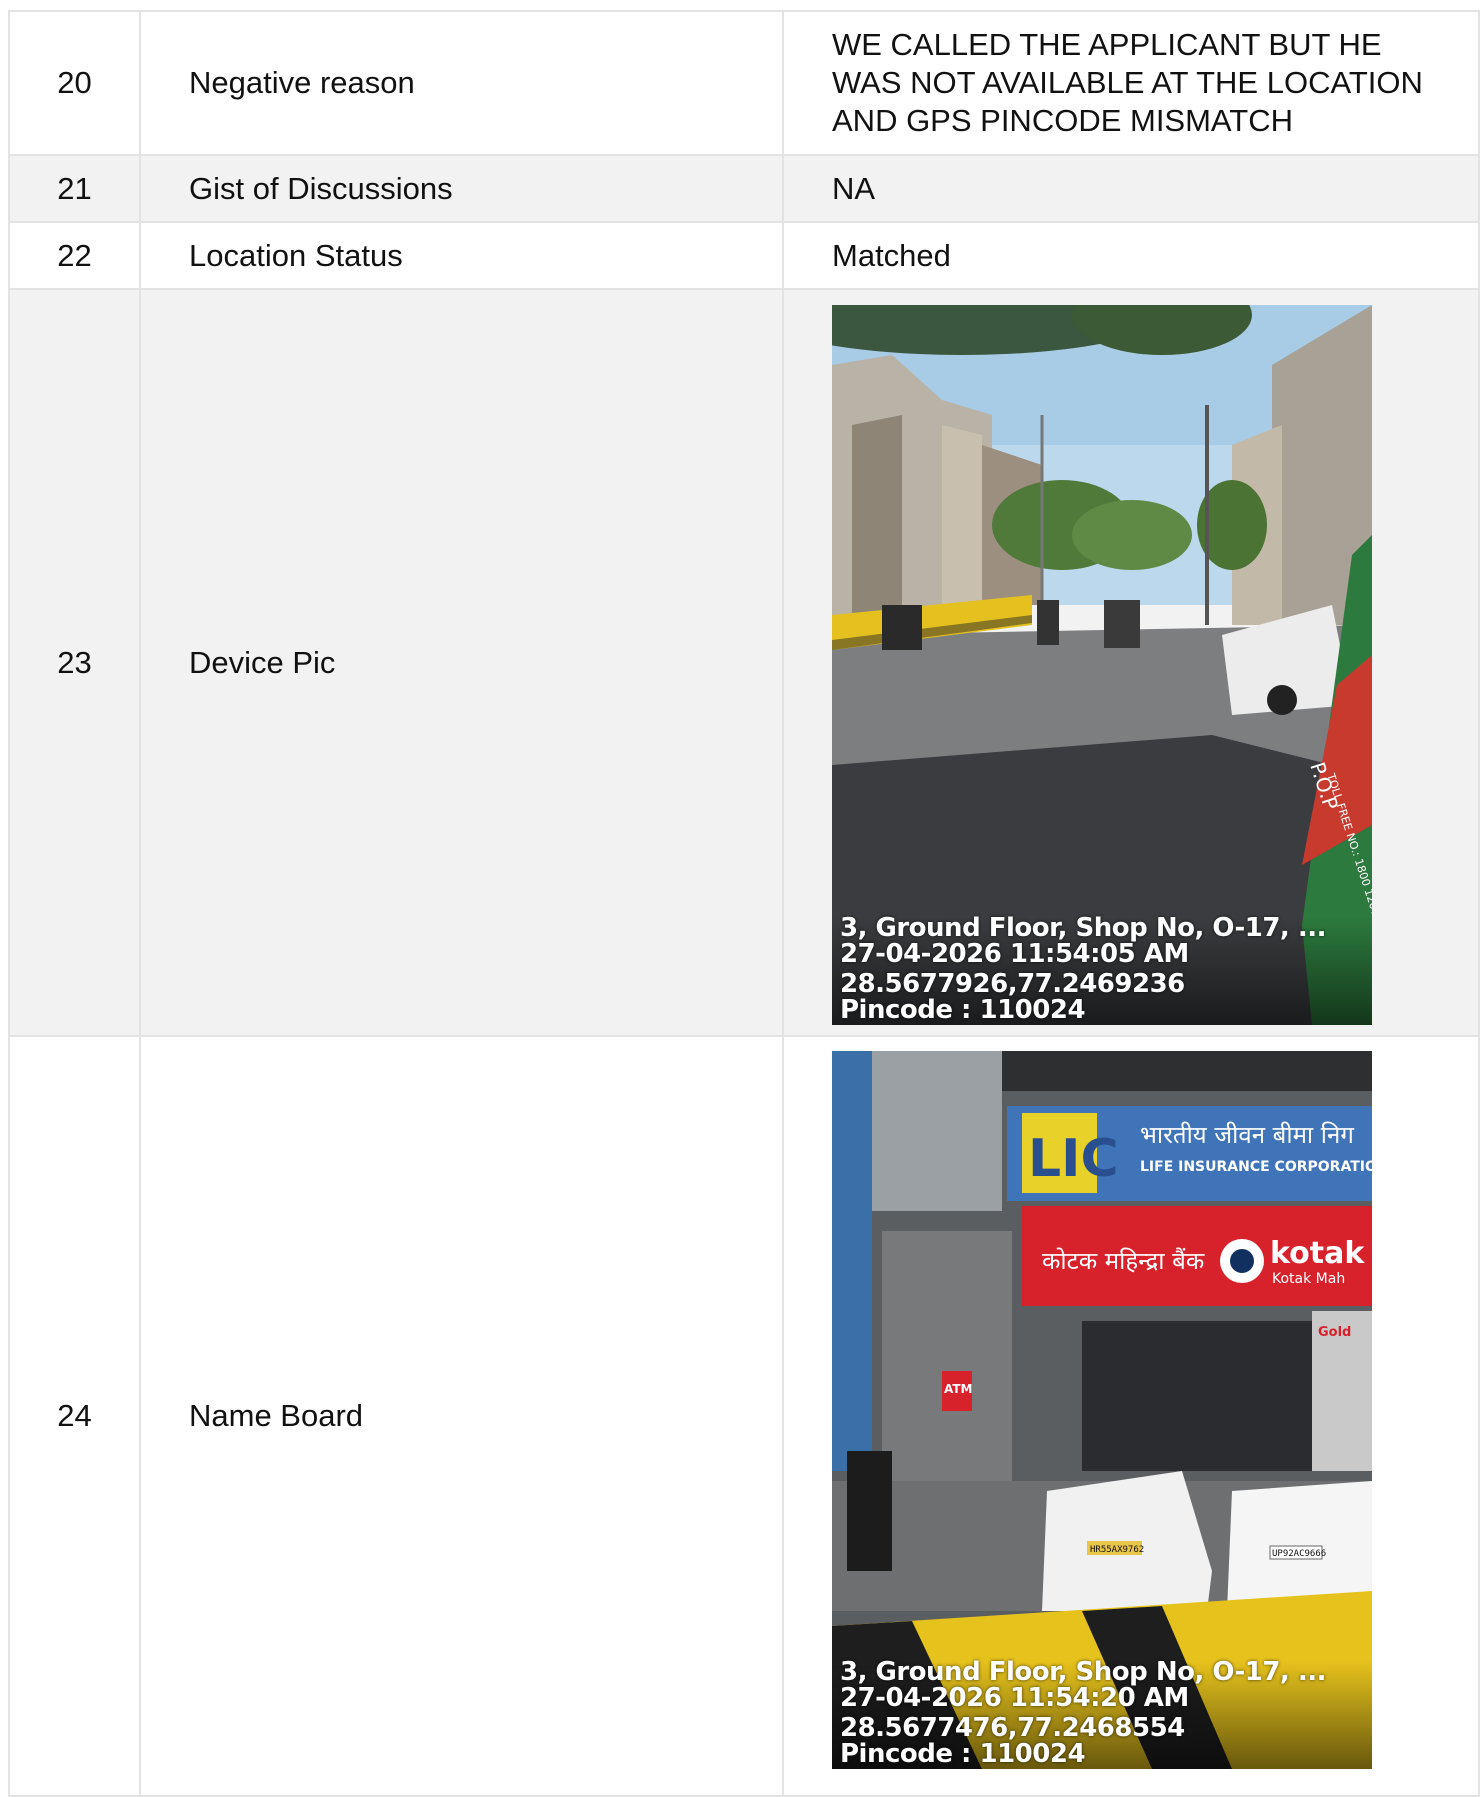 Image resolution: width=1482 pixels, height=1797 pixels. Describe the element at coordinates (1299, 1554) in the screenshot. I see `plate-2-text: UP92AC9666` at that location.